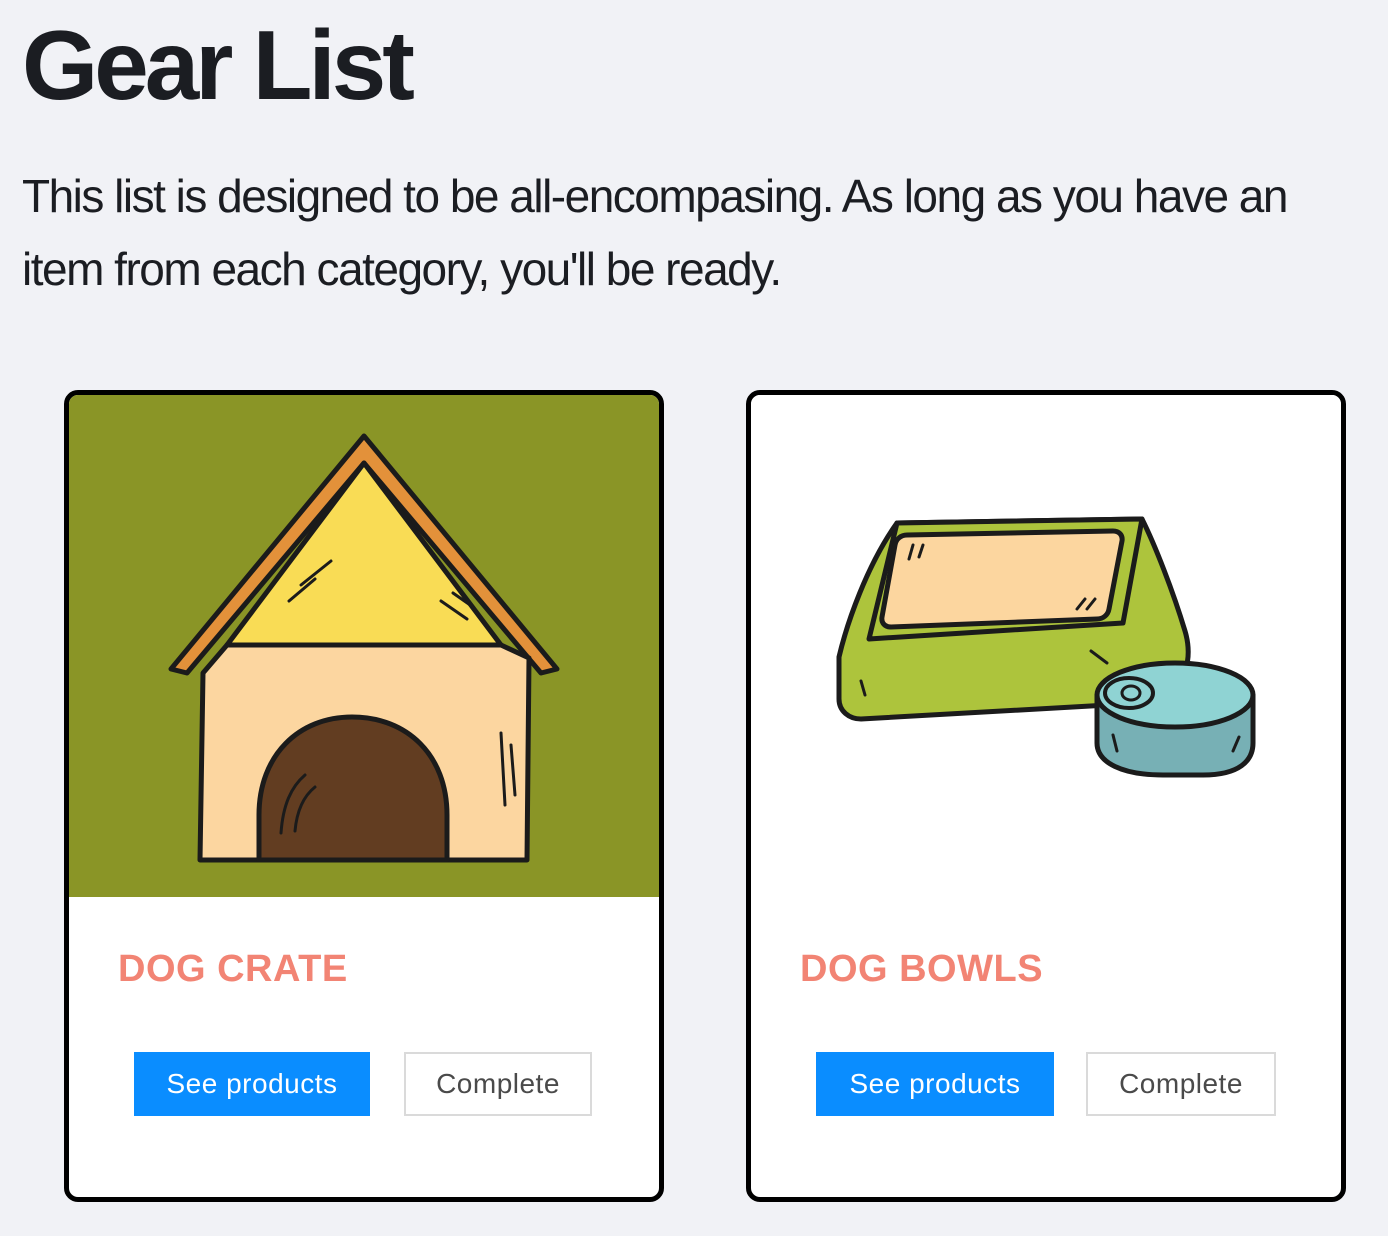 The height and width of the screenshot is (1236, 1388). Describe the element at coordinates (233, 969) in the screenshot. I see `card-title: DOG CRATE` at that location.